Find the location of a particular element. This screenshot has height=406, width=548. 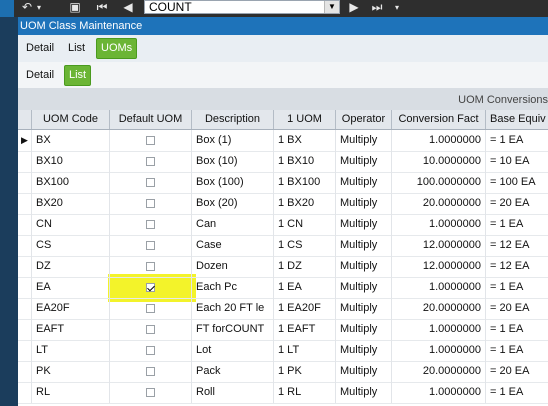

conversion-factor-cell: 10.0000000 is located at coordinates (439, 161).